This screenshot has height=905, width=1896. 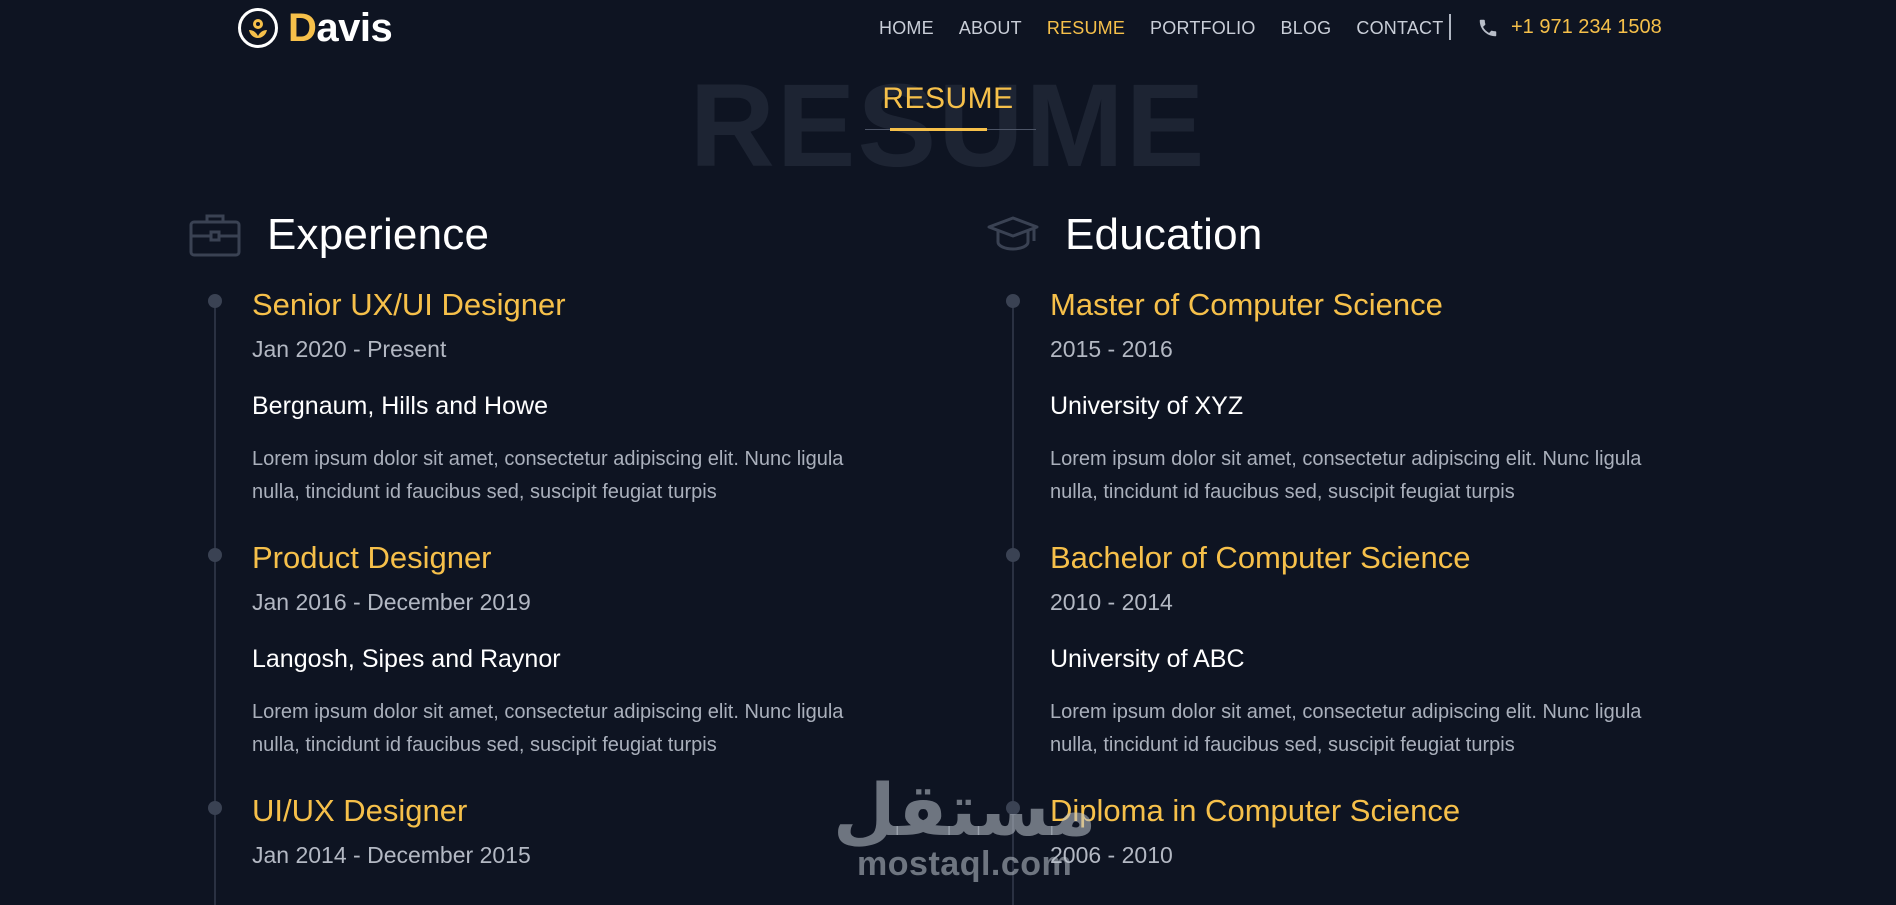 I want to click on experience-item: UI/UX Designer Jan 2014 - December 2015, so click(x=391, y=831).